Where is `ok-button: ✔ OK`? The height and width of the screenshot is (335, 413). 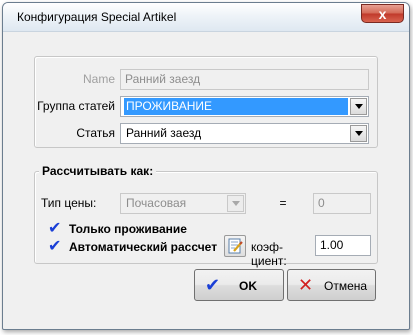 ok-button: ✔ OK is located at coordinates (239, 285).